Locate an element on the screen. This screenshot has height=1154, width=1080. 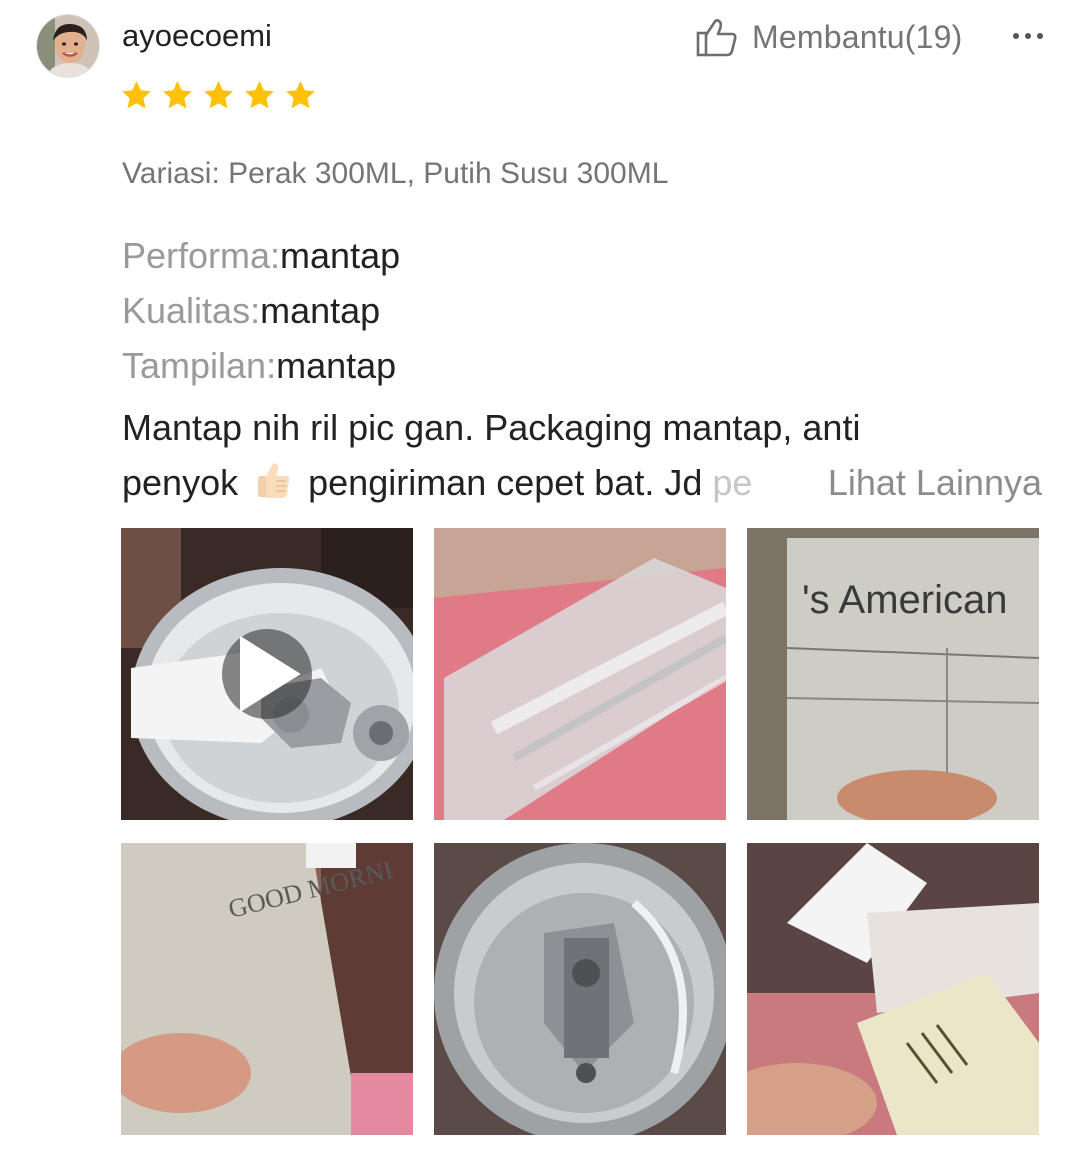
attribute-row: Kualitas:mantap is located at coordinates (261, 310).